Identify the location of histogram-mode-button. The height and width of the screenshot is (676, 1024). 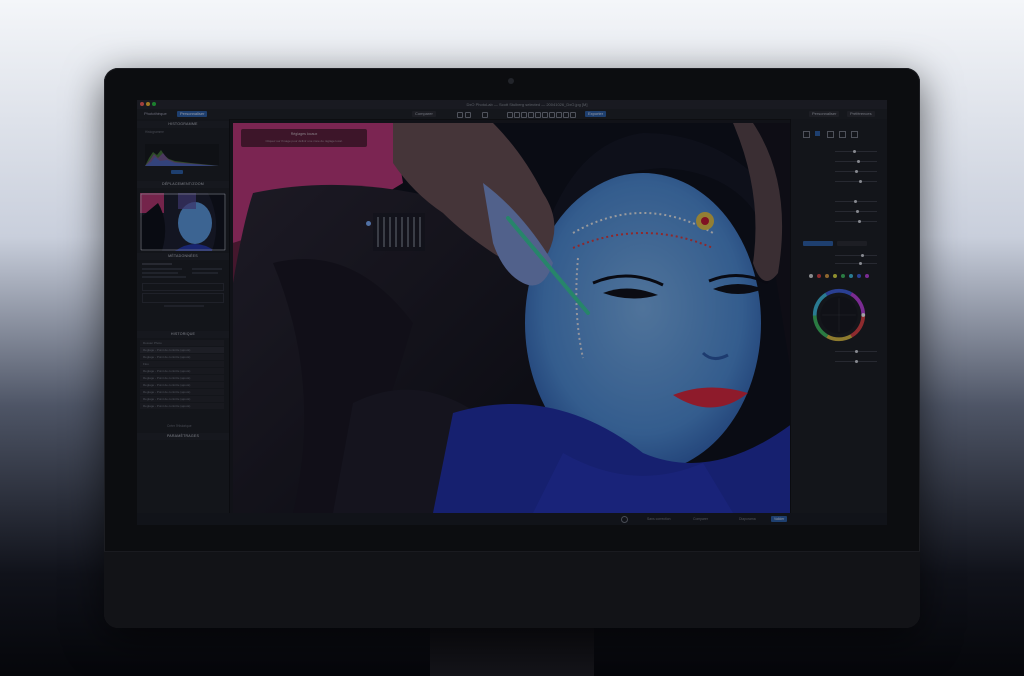
(177, 172).